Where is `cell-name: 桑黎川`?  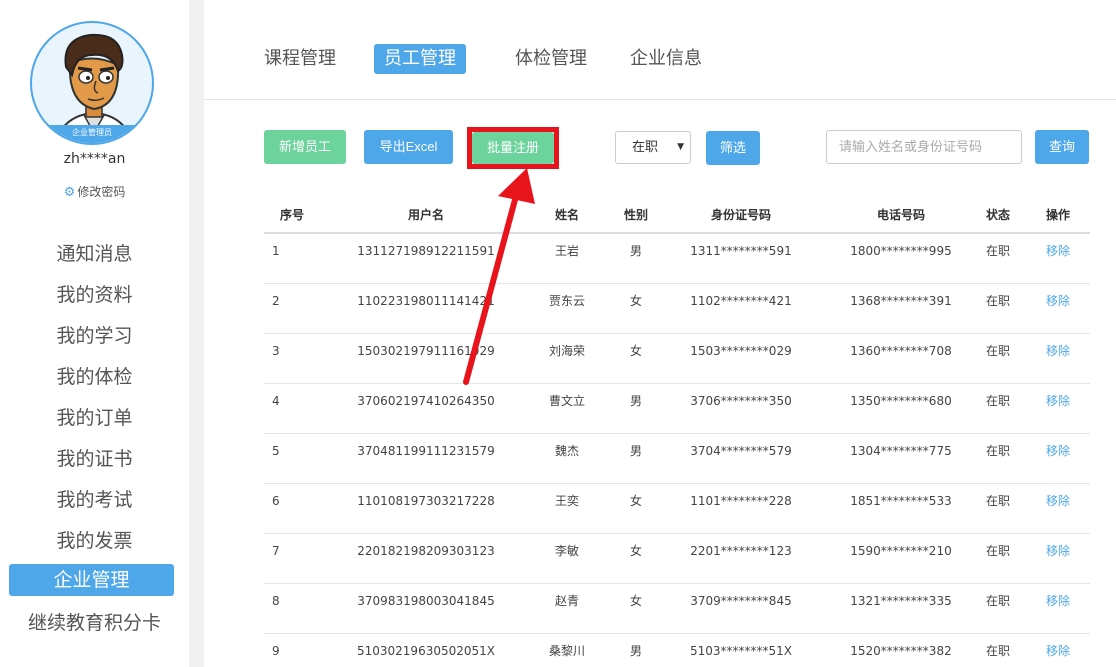 cell-name: 桑黎川 is located at coordinates (566, 651).